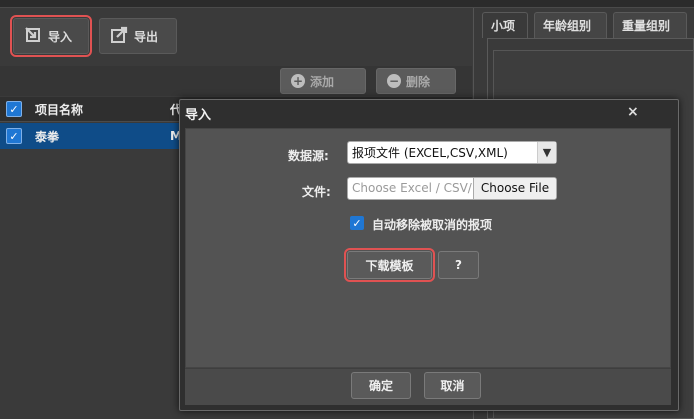 The width and height of the screenshot is (694, 419). I want to click on top-strip, so click(347, 4).